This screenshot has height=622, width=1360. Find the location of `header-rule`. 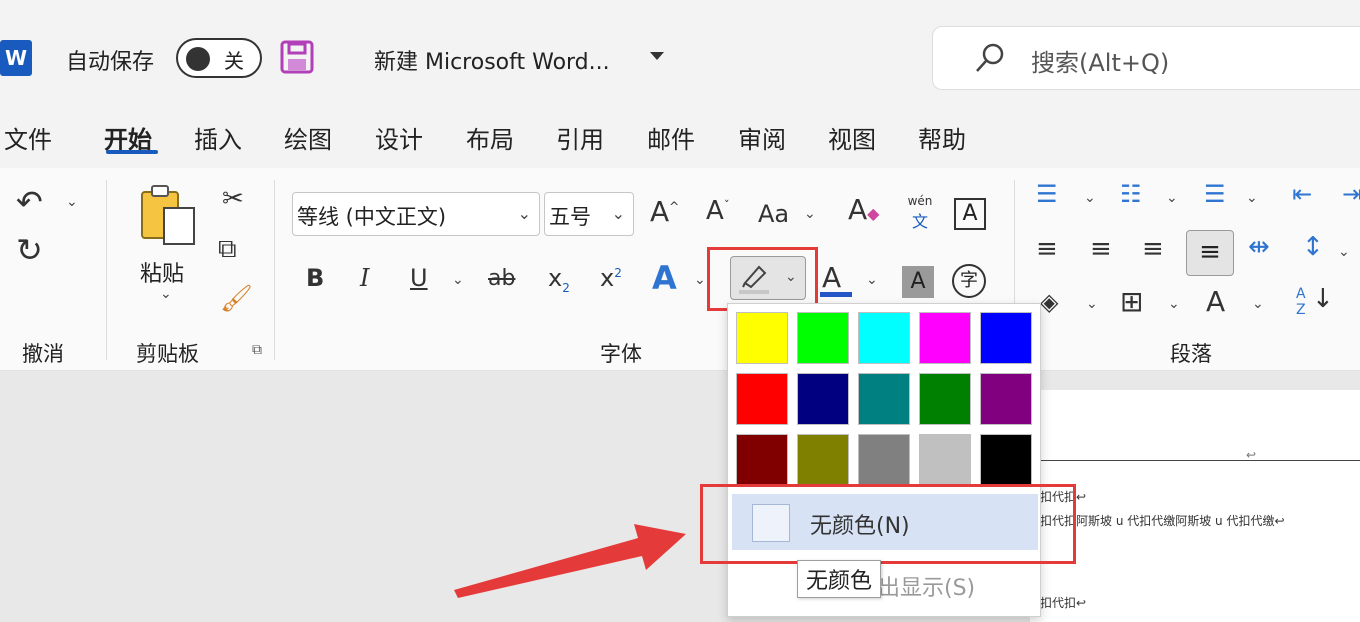

header-rule is located at coordinates (1198, 460).